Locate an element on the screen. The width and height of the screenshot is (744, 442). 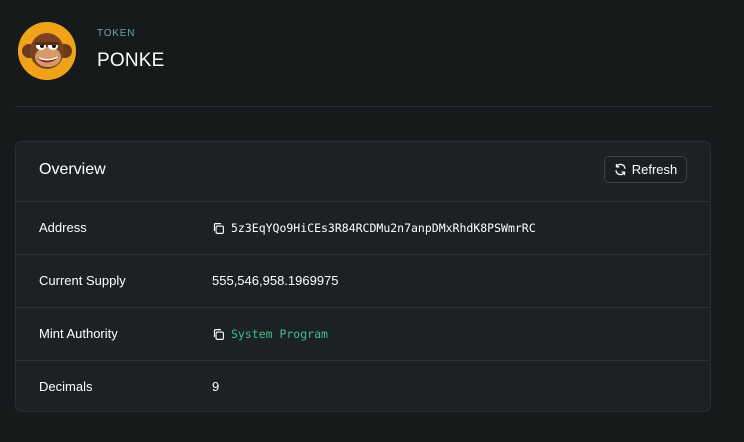
decimals-label: Decimals is located at coordinates (66, 386).